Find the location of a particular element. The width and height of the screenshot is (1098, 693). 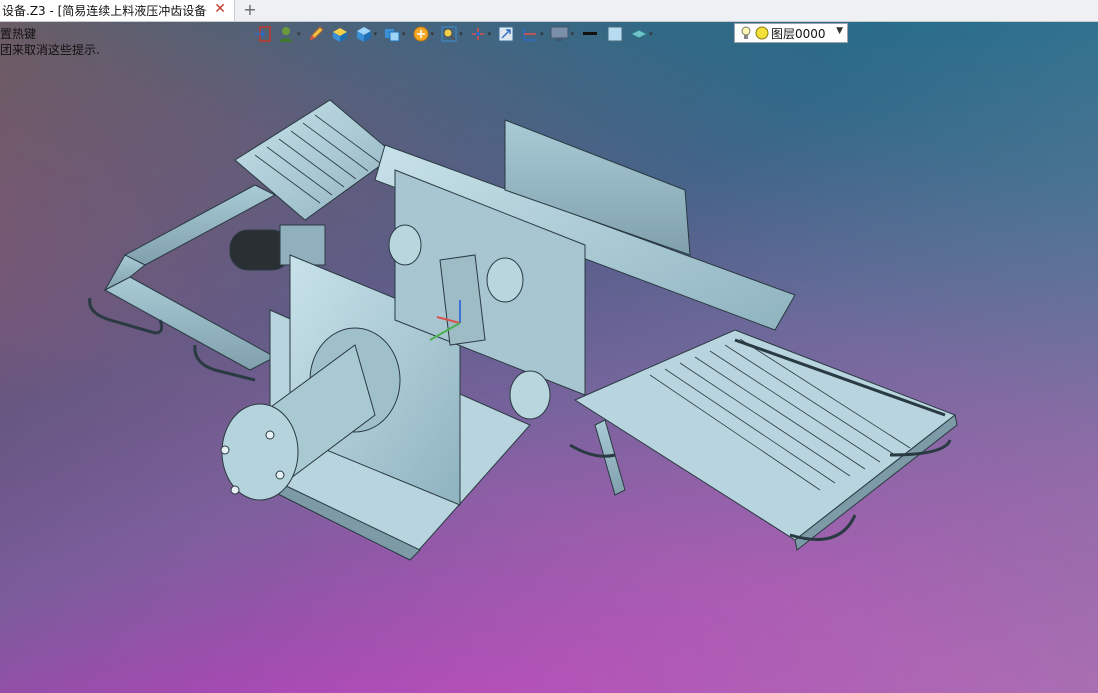

section-button: ▾ is located at coordinates (532, 34).